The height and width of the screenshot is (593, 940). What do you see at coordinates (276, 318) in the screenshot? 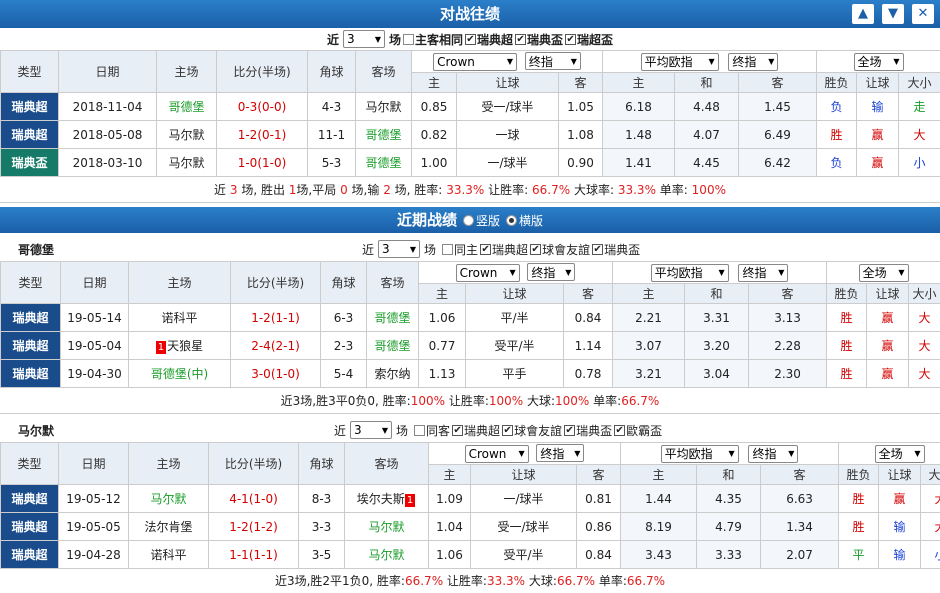
I see `match-score: 1-2(1-1)` at bounding box center [276, 318].